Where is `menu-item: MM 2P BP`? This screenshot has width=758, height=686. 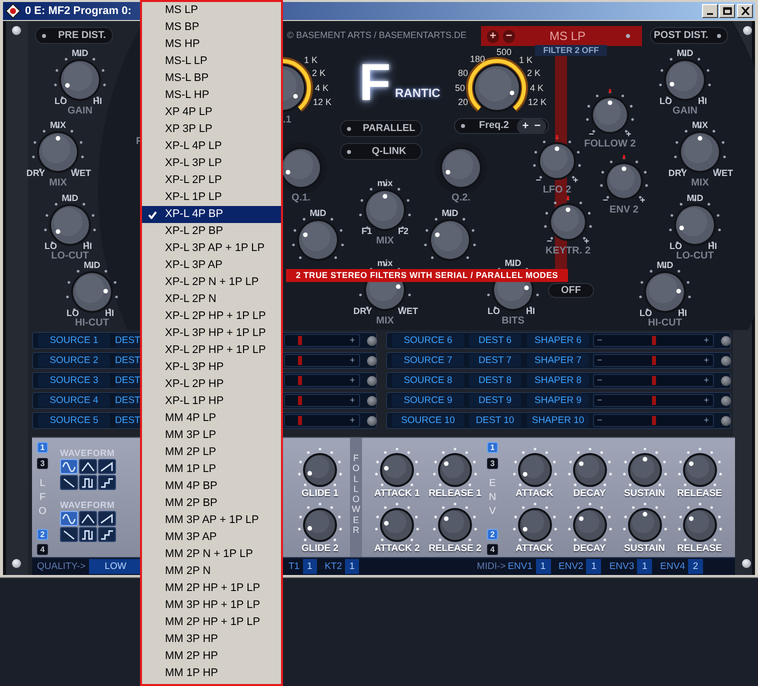
menu-item: MM 2P BP is located at coordinates (211, 503).